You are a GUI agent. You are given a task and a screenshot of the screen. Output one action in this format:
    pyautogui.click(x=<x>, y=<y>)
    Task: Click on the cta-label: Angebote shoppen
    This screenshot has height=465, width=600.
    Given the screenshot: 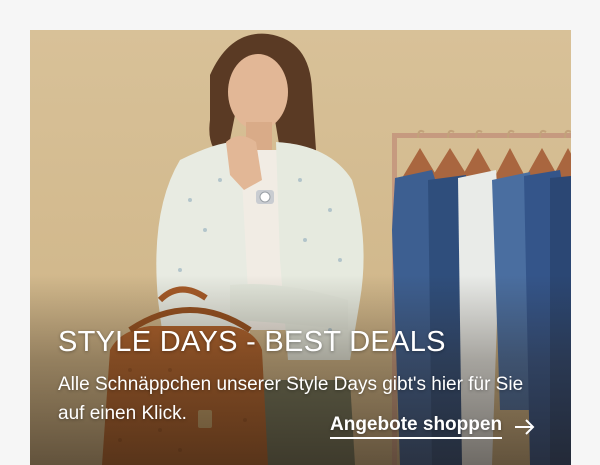 What is the action you would take?
    pyautogui.click(x=416, y=426)
    